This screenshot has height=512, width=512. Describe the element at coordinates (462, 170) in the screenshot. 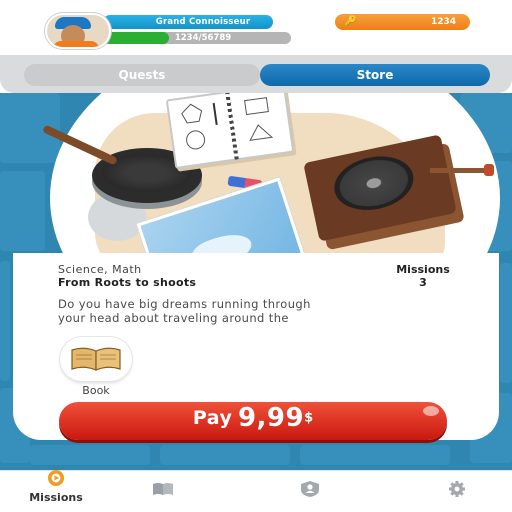

I see `gramophone-crank` at that location.